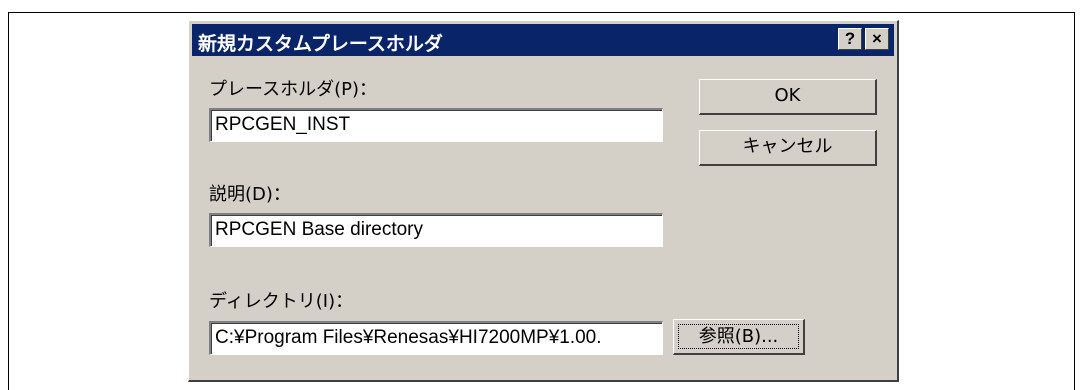 Image resolution: width=1081 pixels, height=390 pixels. What do you see at coordinates (788, 148) in the screenshot?
I see `cancel-button: キャンセル` at bounding box center [788, 148].